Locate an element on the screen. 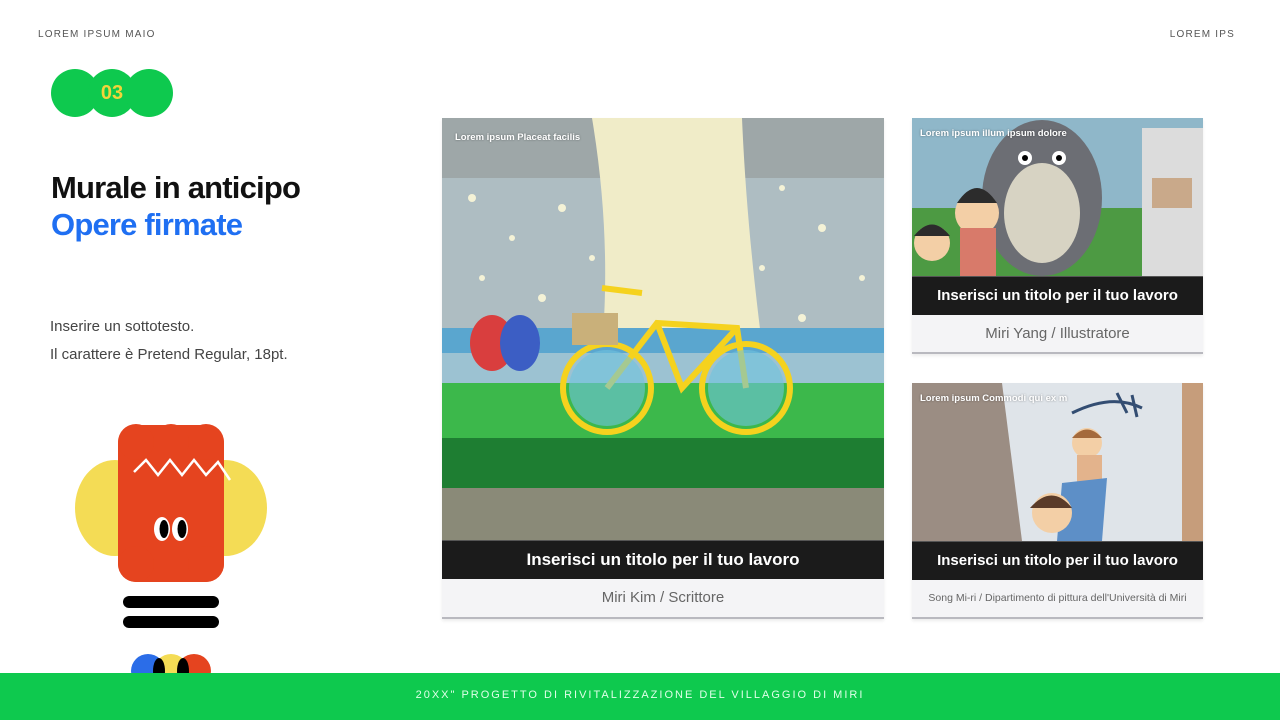 The height and width of the screenshot is (720, 1280). section-number-badge: 03 is located at coordinates (112, 93).